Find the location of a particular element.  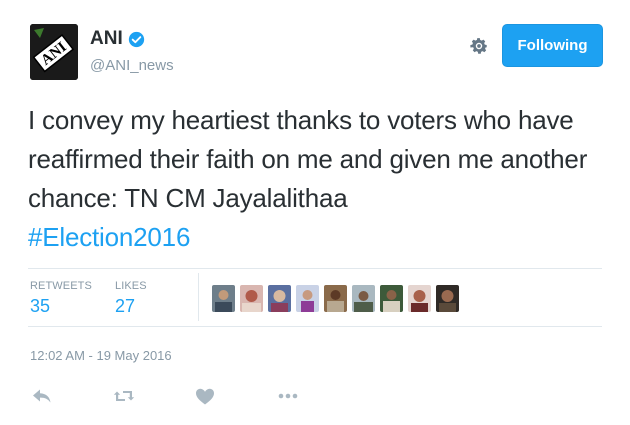

hashtag-link: #Election2016 is located at coordinates (323, 237).